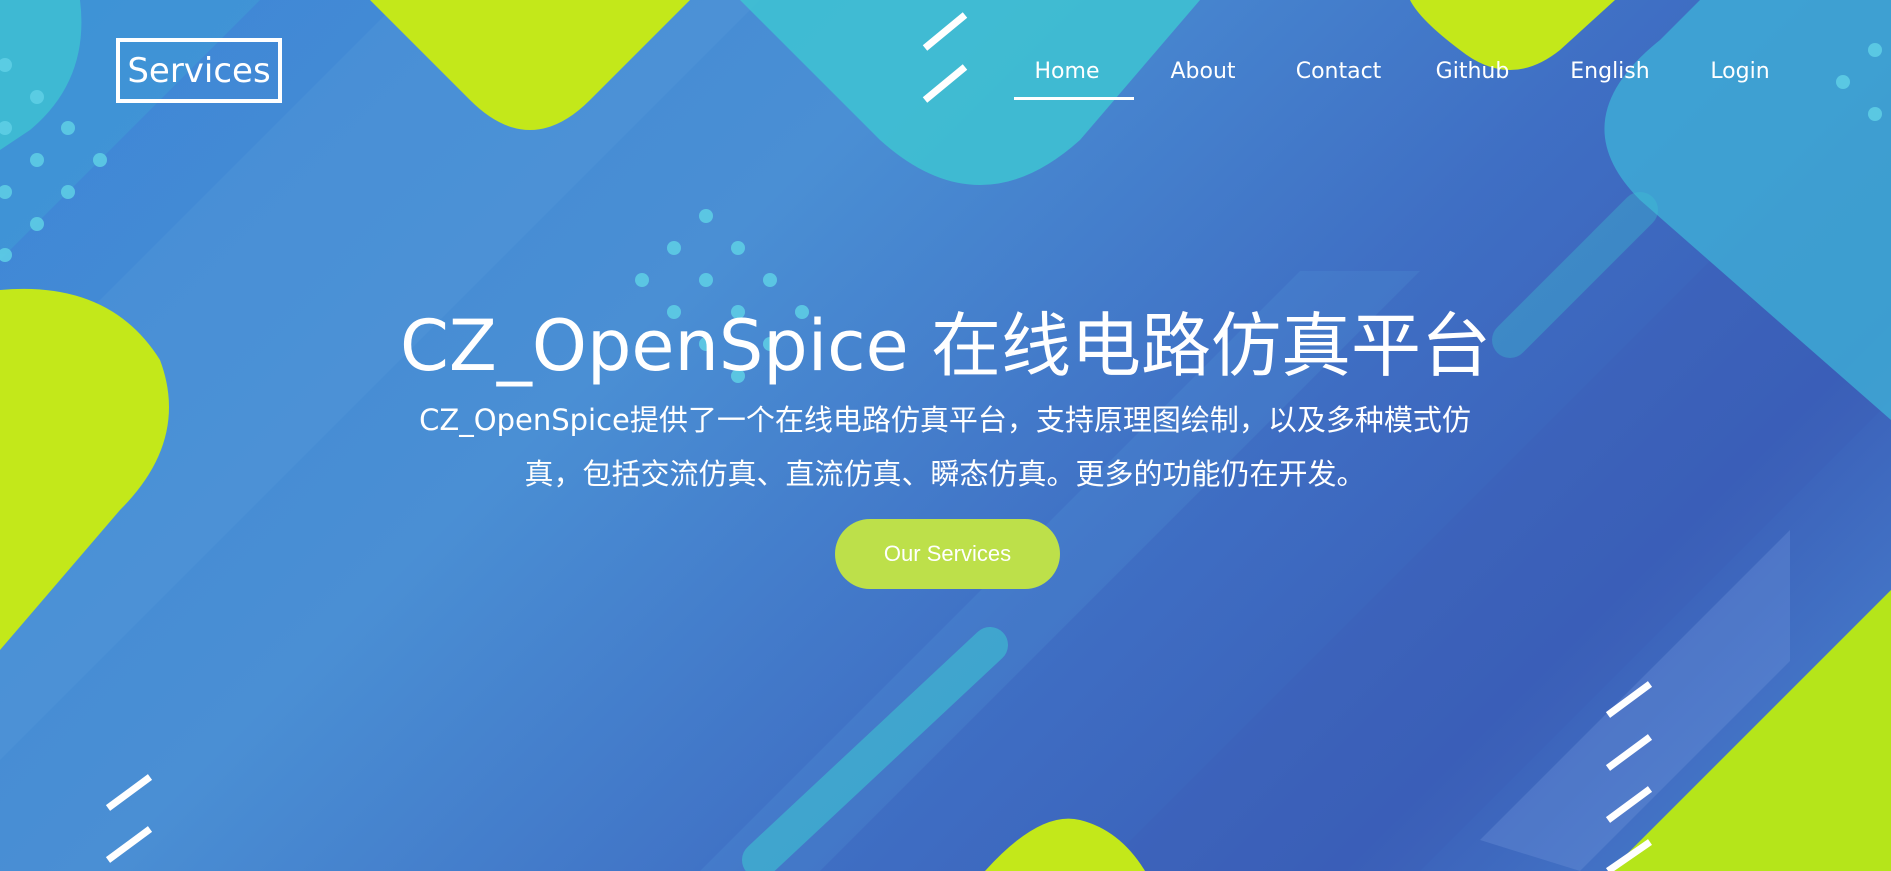  What do you see at coordinates (199, 70) in the screenshot?
I see `brand-logo: Services` at bounding box center [199, 70].